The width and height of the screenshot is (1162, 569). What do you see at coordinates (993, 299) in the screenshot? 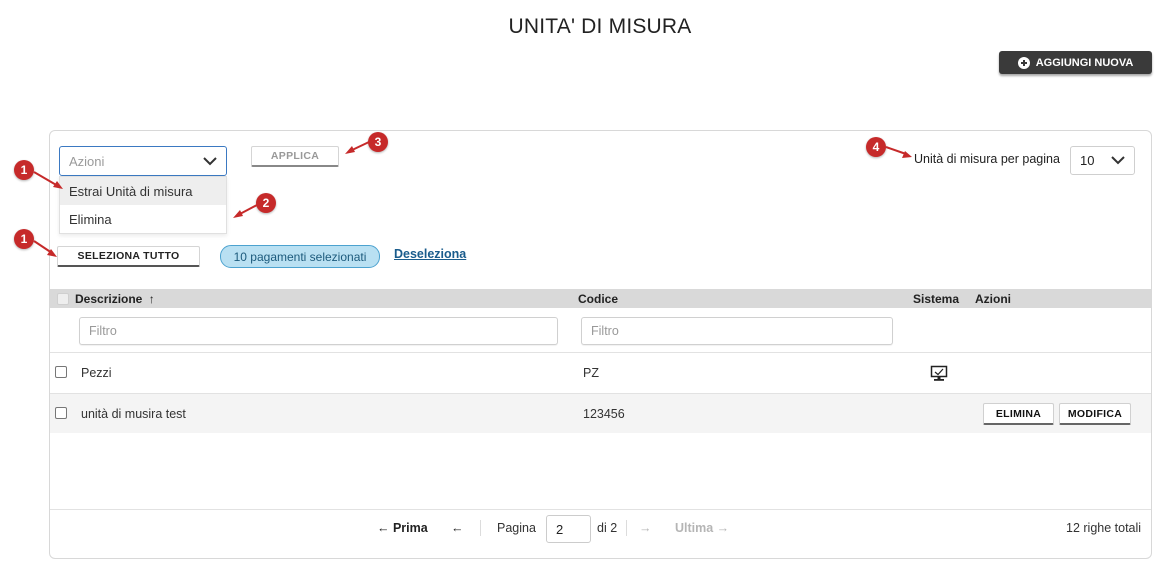
I see `column-header-azioni: Azioni` at bounding box center [993, 299].